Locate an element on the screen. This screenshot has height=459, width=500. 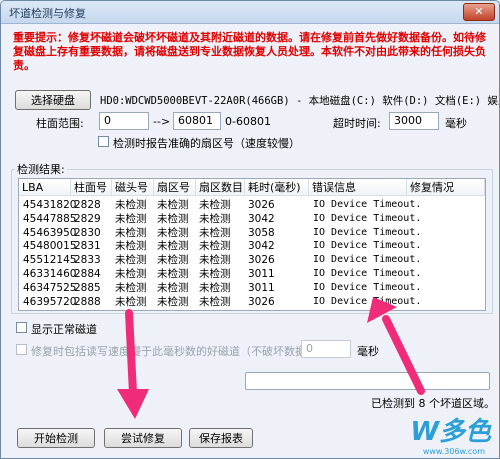
result-cell: 45512145 is located at coordinates (50, 260).